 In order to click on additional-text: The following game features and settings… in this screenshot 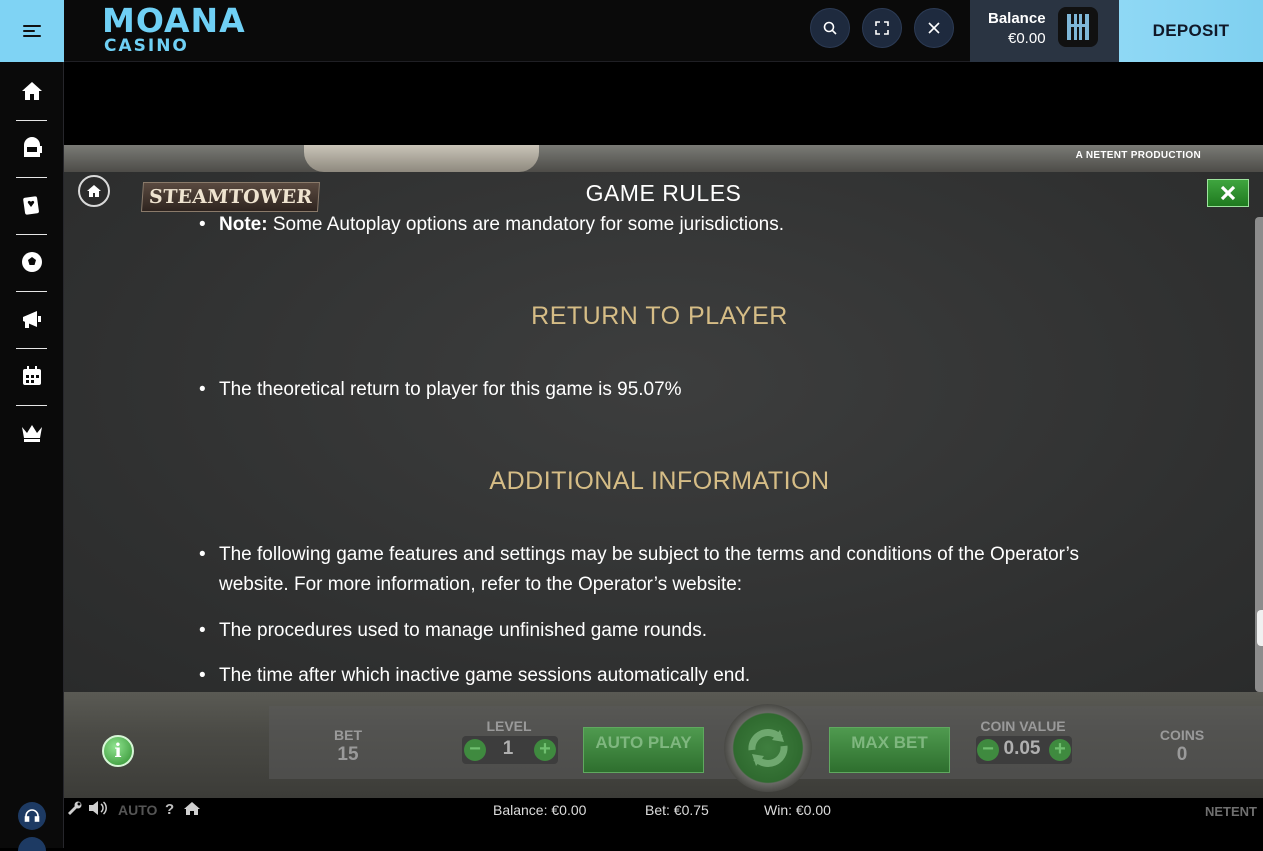, I will do `click(649, 569)`.